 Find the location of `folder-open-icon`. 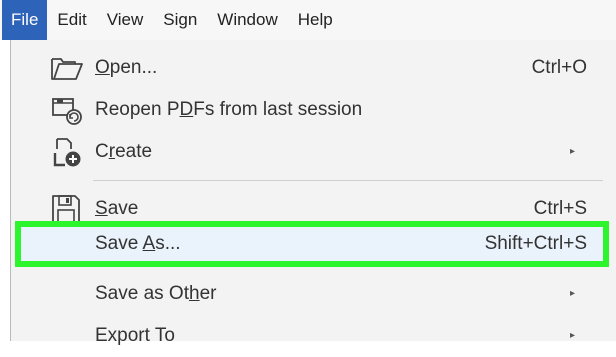

folder-open-icon is located at coordinates (67, 68).